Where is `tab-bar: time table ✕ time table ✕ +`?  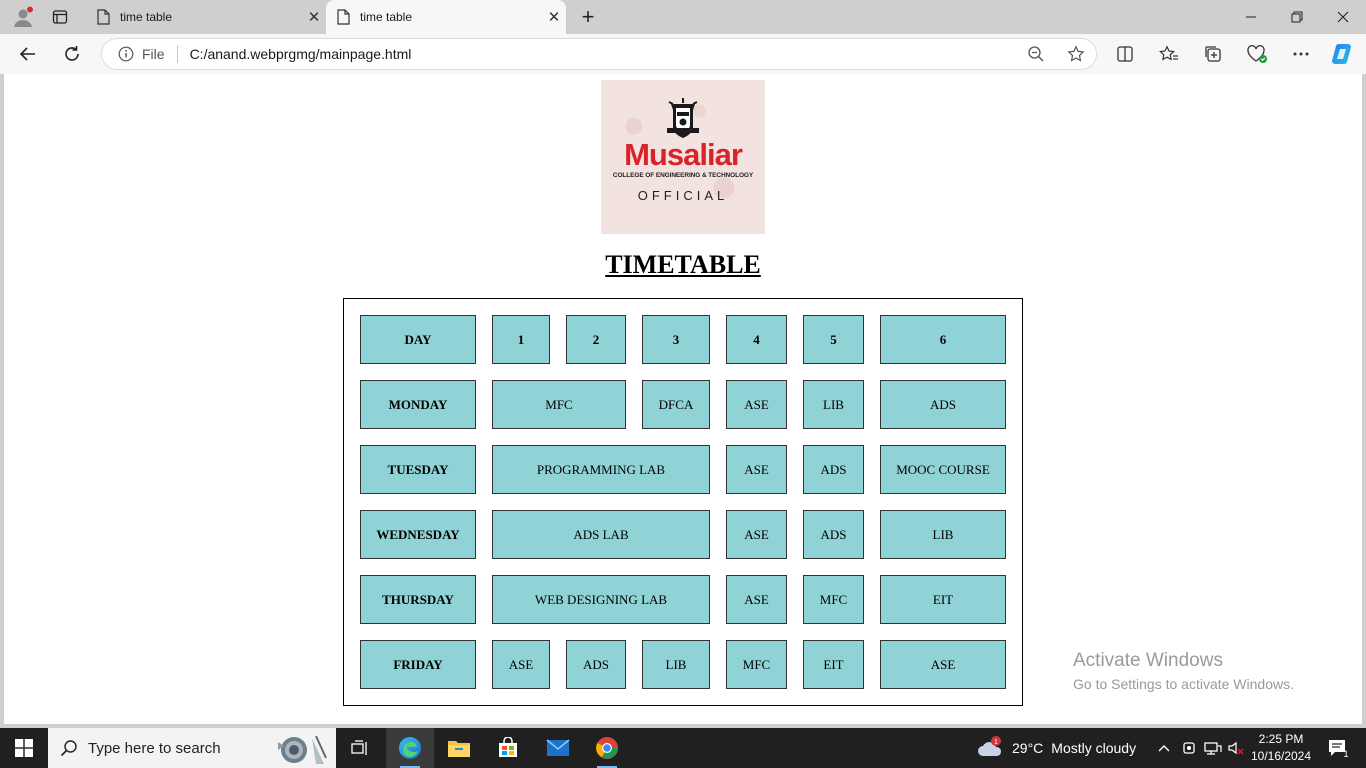
tab-bar: time table ✕ time table ✕ + is located at coordinates (683, 17).